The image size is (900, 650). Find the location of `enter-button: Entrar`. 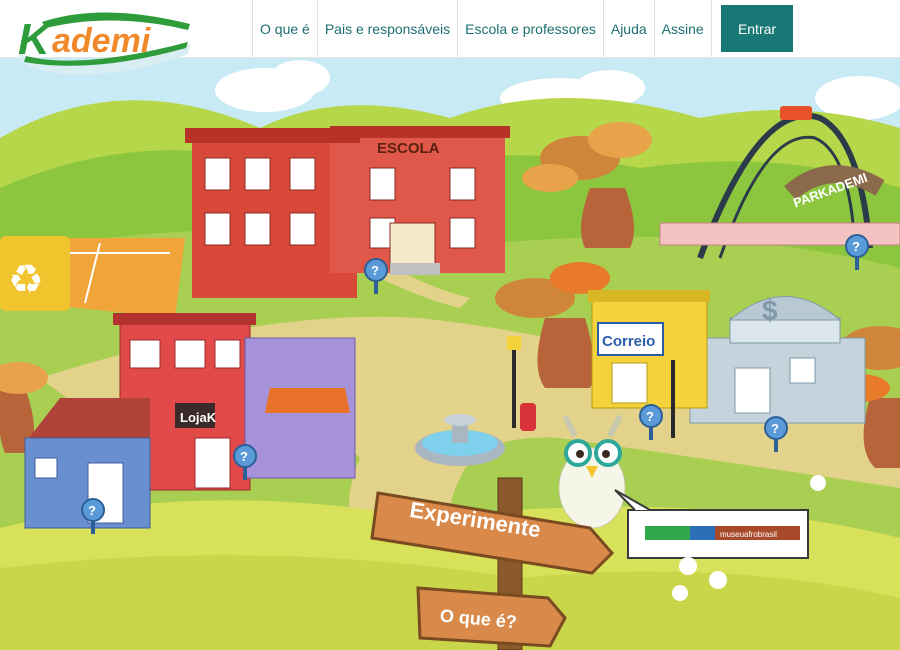

enter-button: Entrar is located at coordinates (757, 28).